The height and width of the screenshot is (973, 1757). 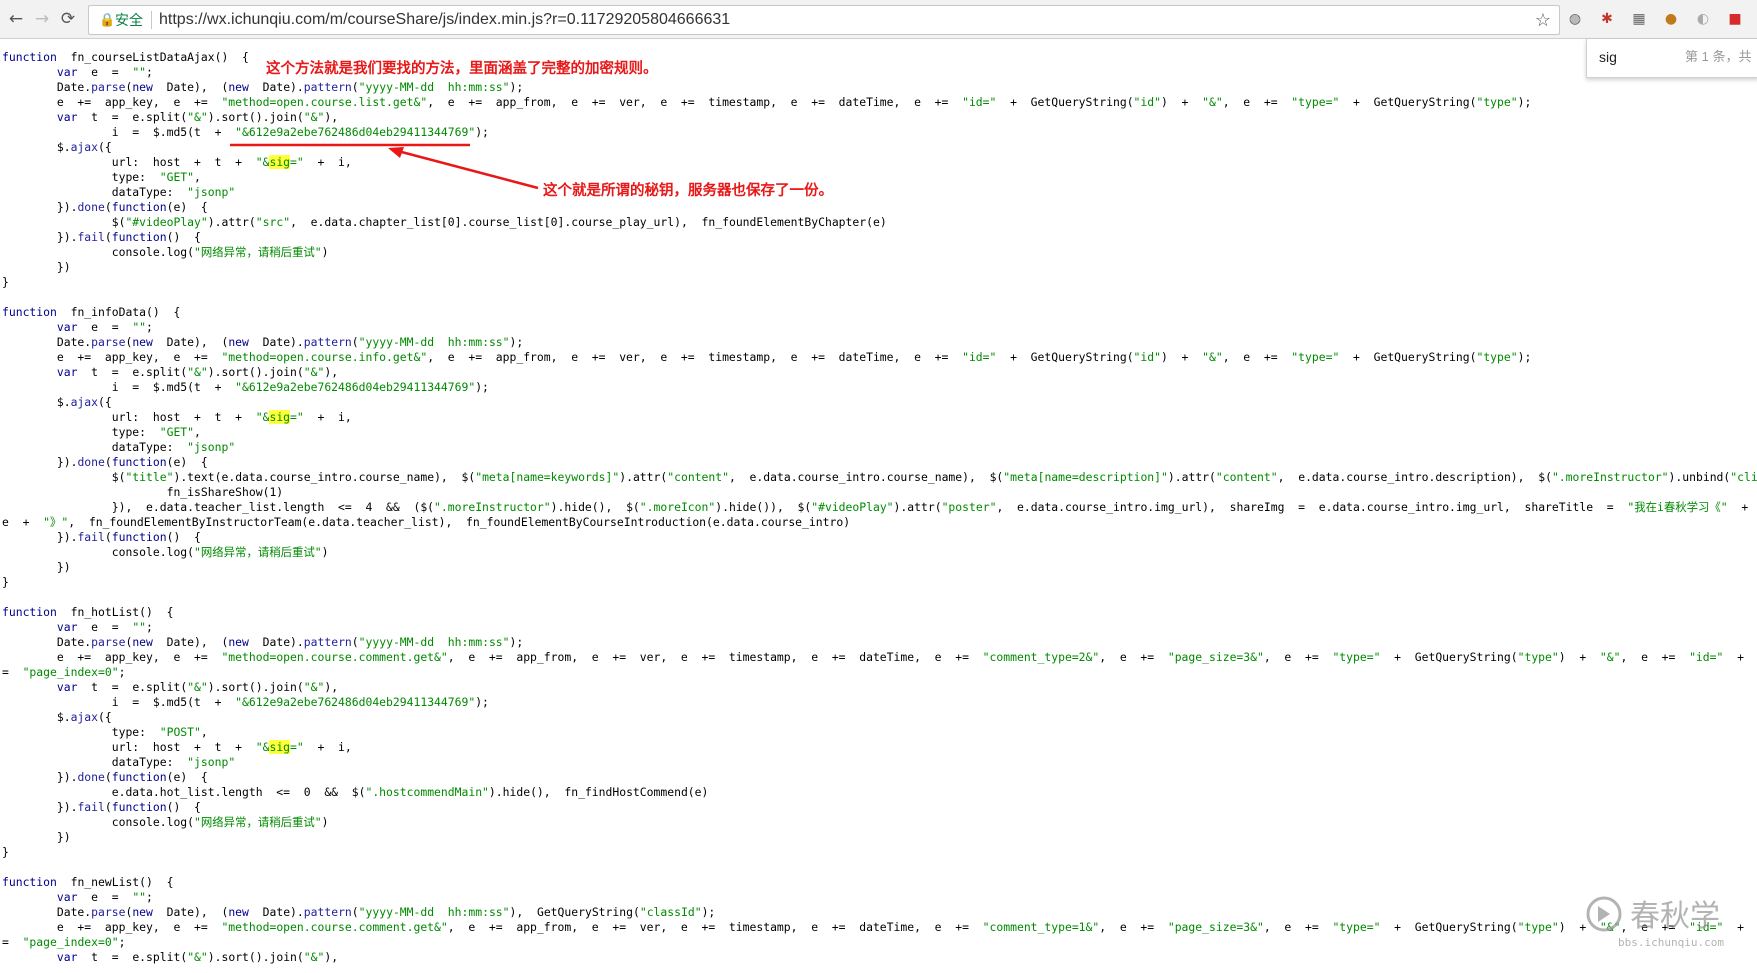 What do you see at coordinates (466, 169) in the screenshot?
I see `annotation-arrow-line` at bounding box center [466, 169].